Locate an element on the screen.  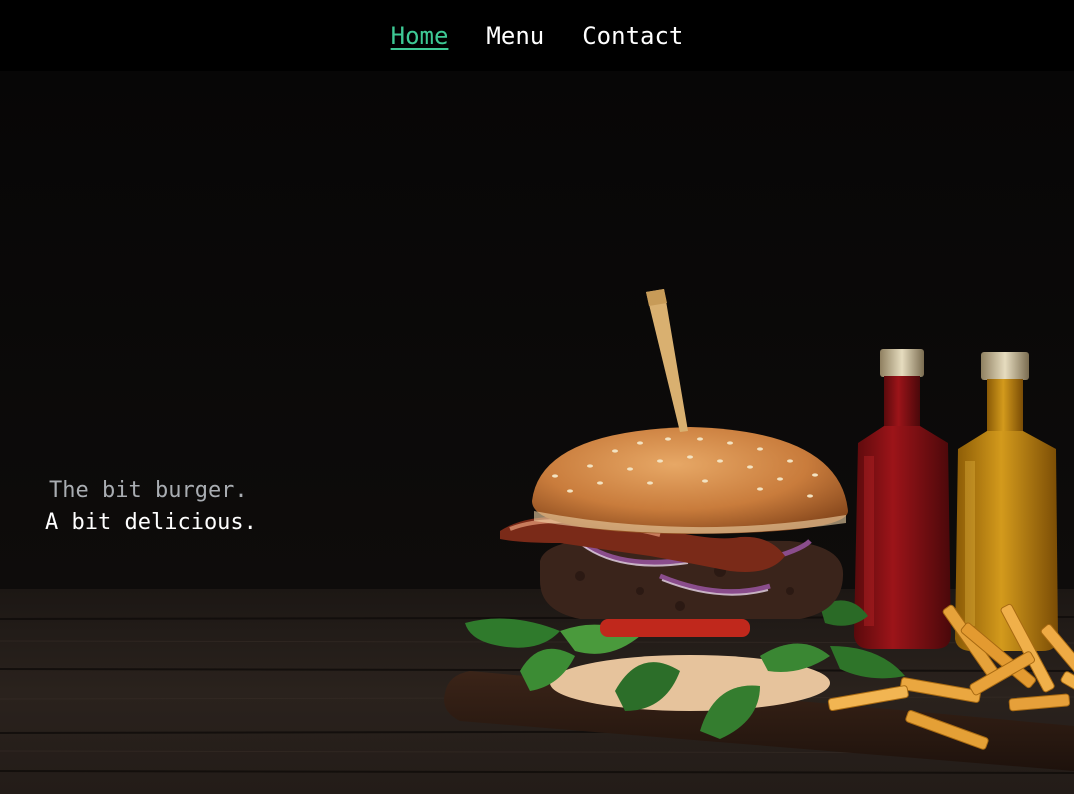
nav-link-contact: Contact is located at coordinates (632, 36).